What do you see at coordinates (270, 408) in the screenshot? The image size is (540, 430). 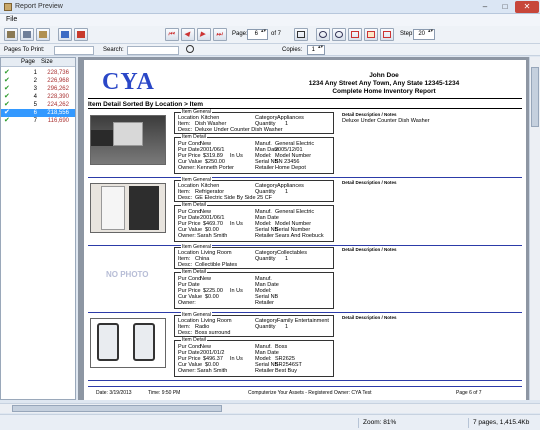 I see `horizontal-scrollbar` at bounding box center [270, 408].